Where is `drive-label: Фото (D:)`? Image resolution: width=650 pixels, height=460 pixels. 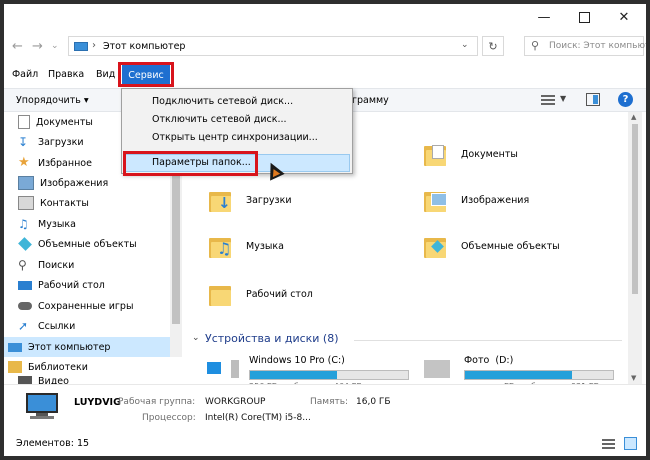
drive-label: Фото (D:) is located at coordinates (489, 360).